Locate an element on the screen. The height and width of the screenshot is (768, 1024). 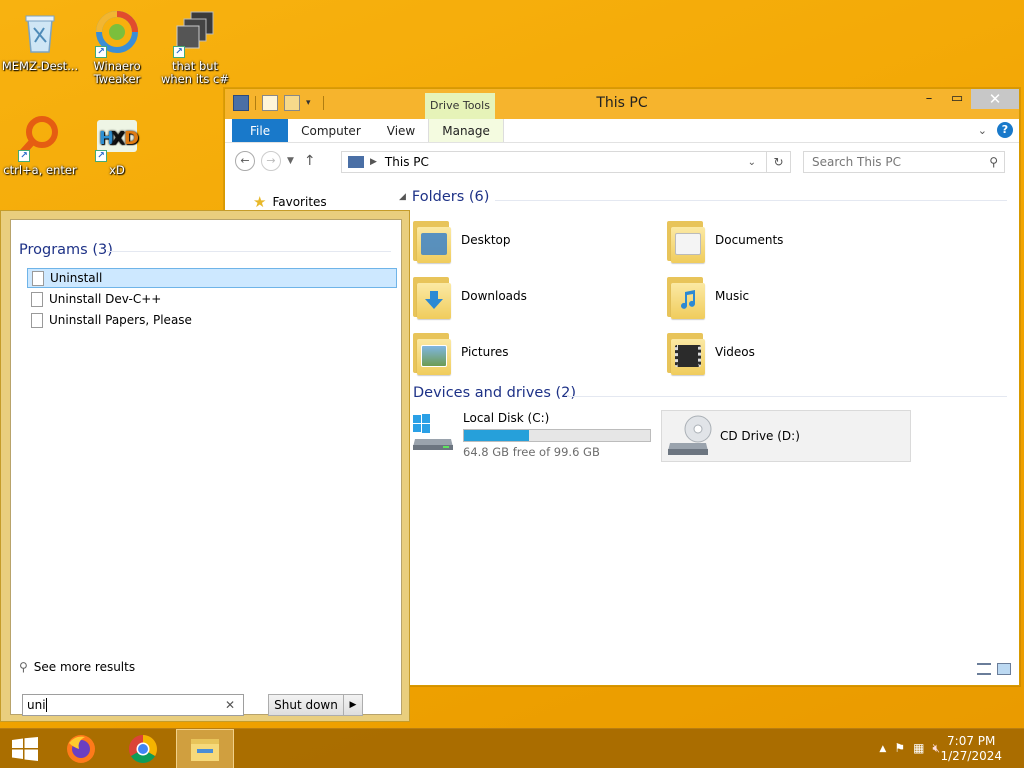
search-box: Search This PC ⚲ is located at coordinates (904, 162).